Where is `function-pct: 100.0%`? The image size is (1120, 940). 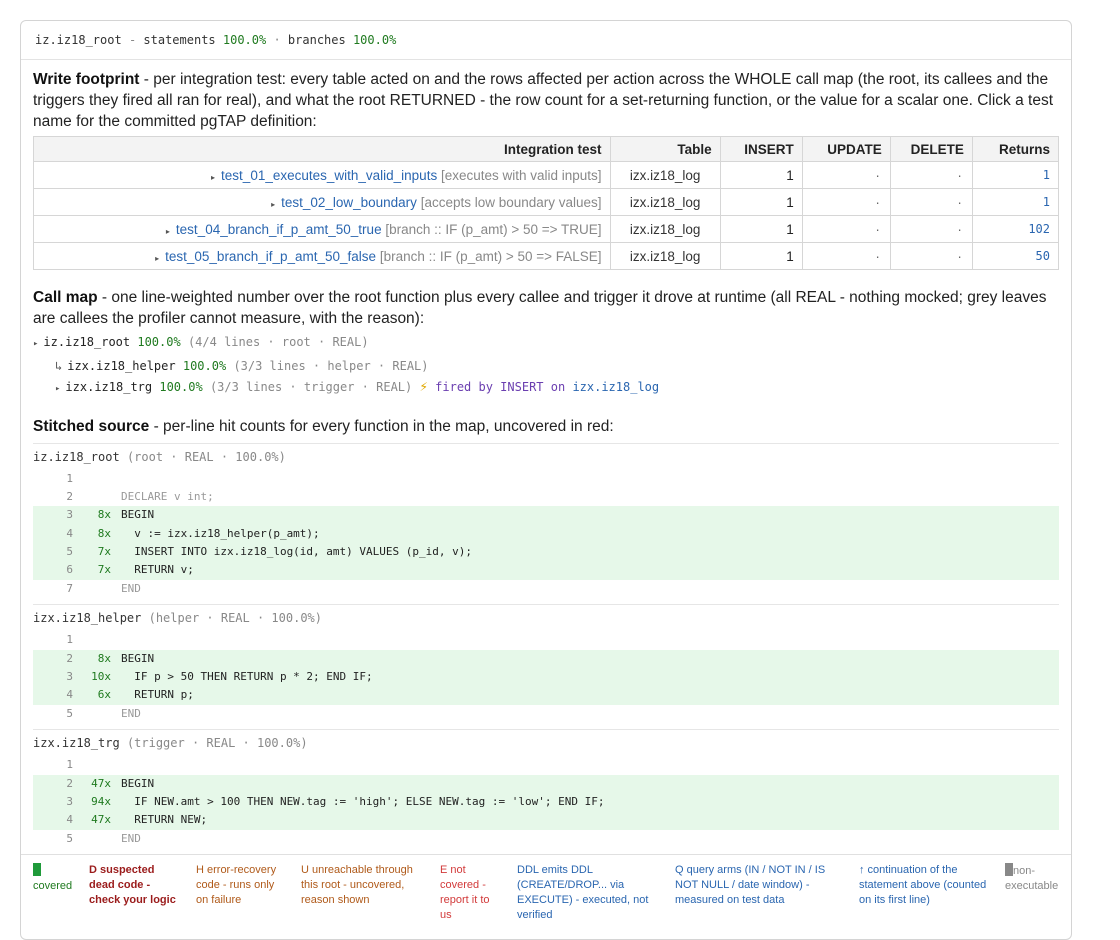
function-pct: 100.0% is located at coordinates (204, 365).